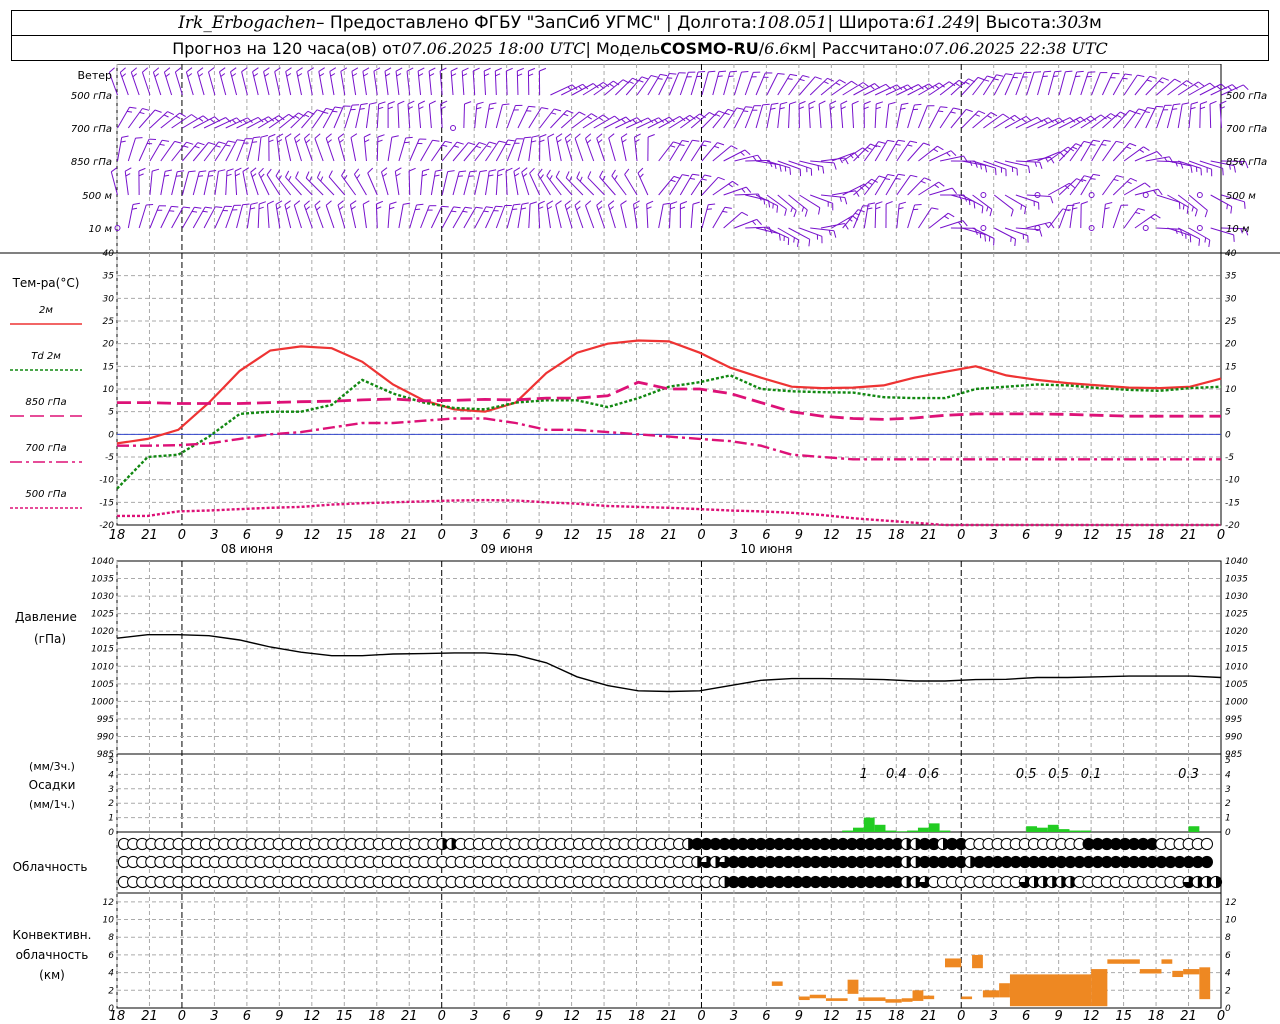 This screenshot has width=1280, height=1024. Describe the element at coordinates (1233, 737) in the screenshot. I see `y-tick-label: 990` at that location.